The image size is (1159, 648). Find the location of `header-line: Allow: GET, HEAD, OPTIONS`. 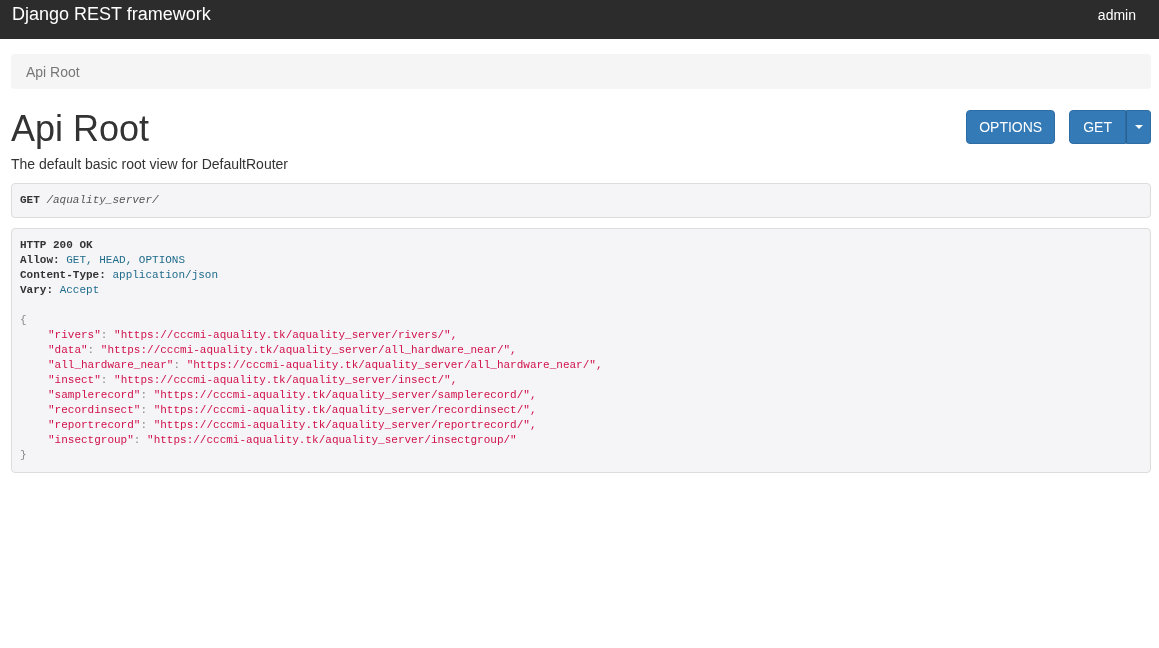

header-line: Allow: GET, HEAD, OPTIONS is located at coordinates (103, 260).